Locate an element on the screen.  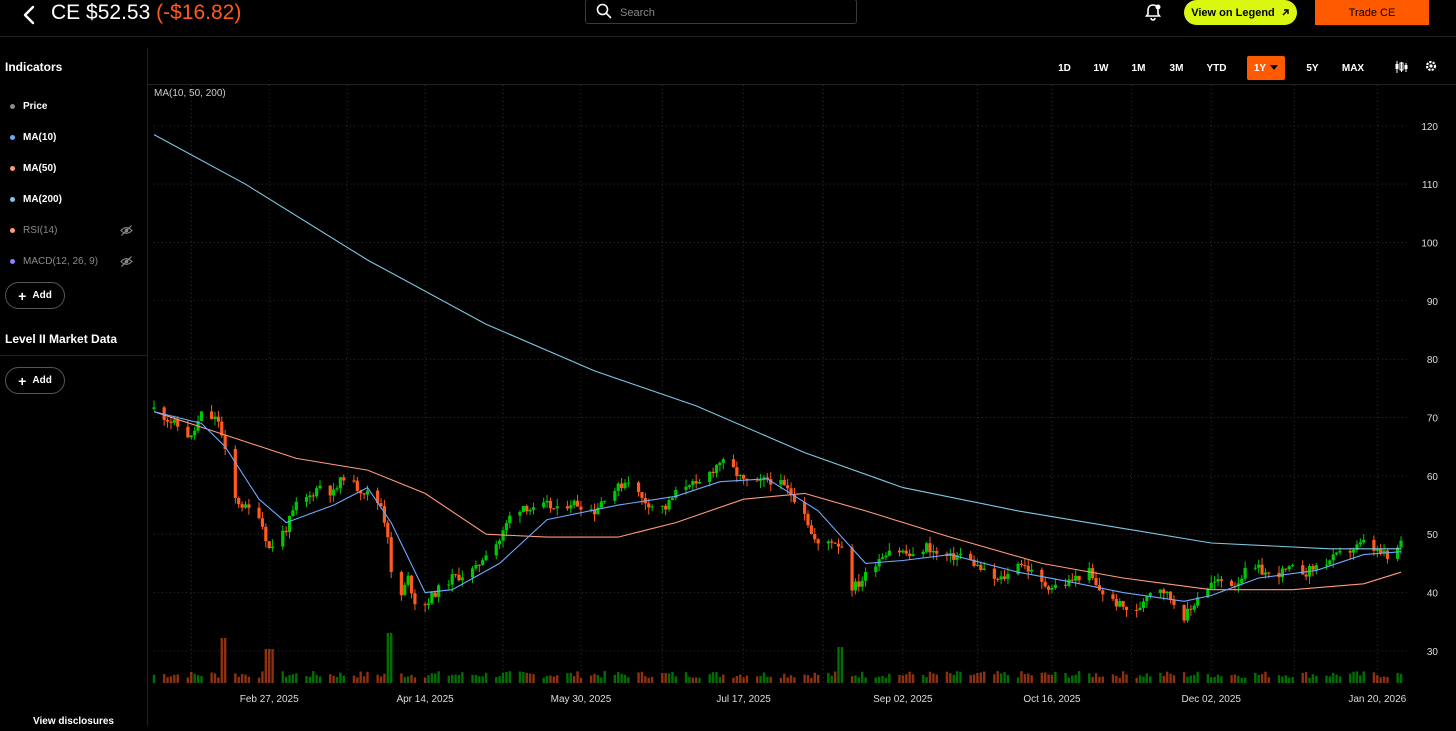
range-1y-label: 1Y is located at coordinates (1260, 68).